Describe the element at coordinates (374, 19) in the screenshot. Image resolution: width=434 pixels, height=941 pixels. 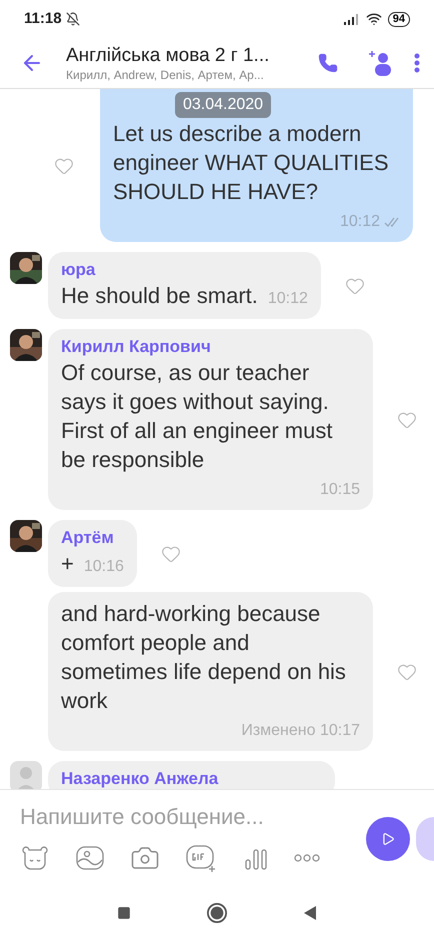
I see `wifi-icon` at that location.